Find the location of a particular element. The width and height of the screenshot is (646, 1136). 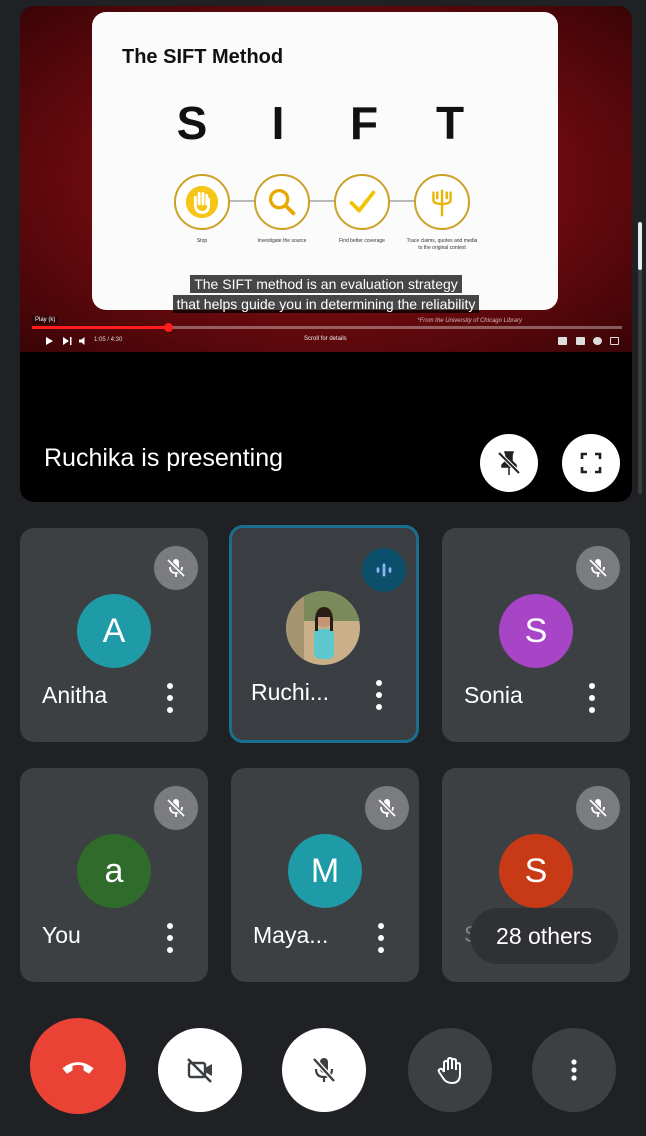

scrollbar-thumb is located at coordinates (640, 246).